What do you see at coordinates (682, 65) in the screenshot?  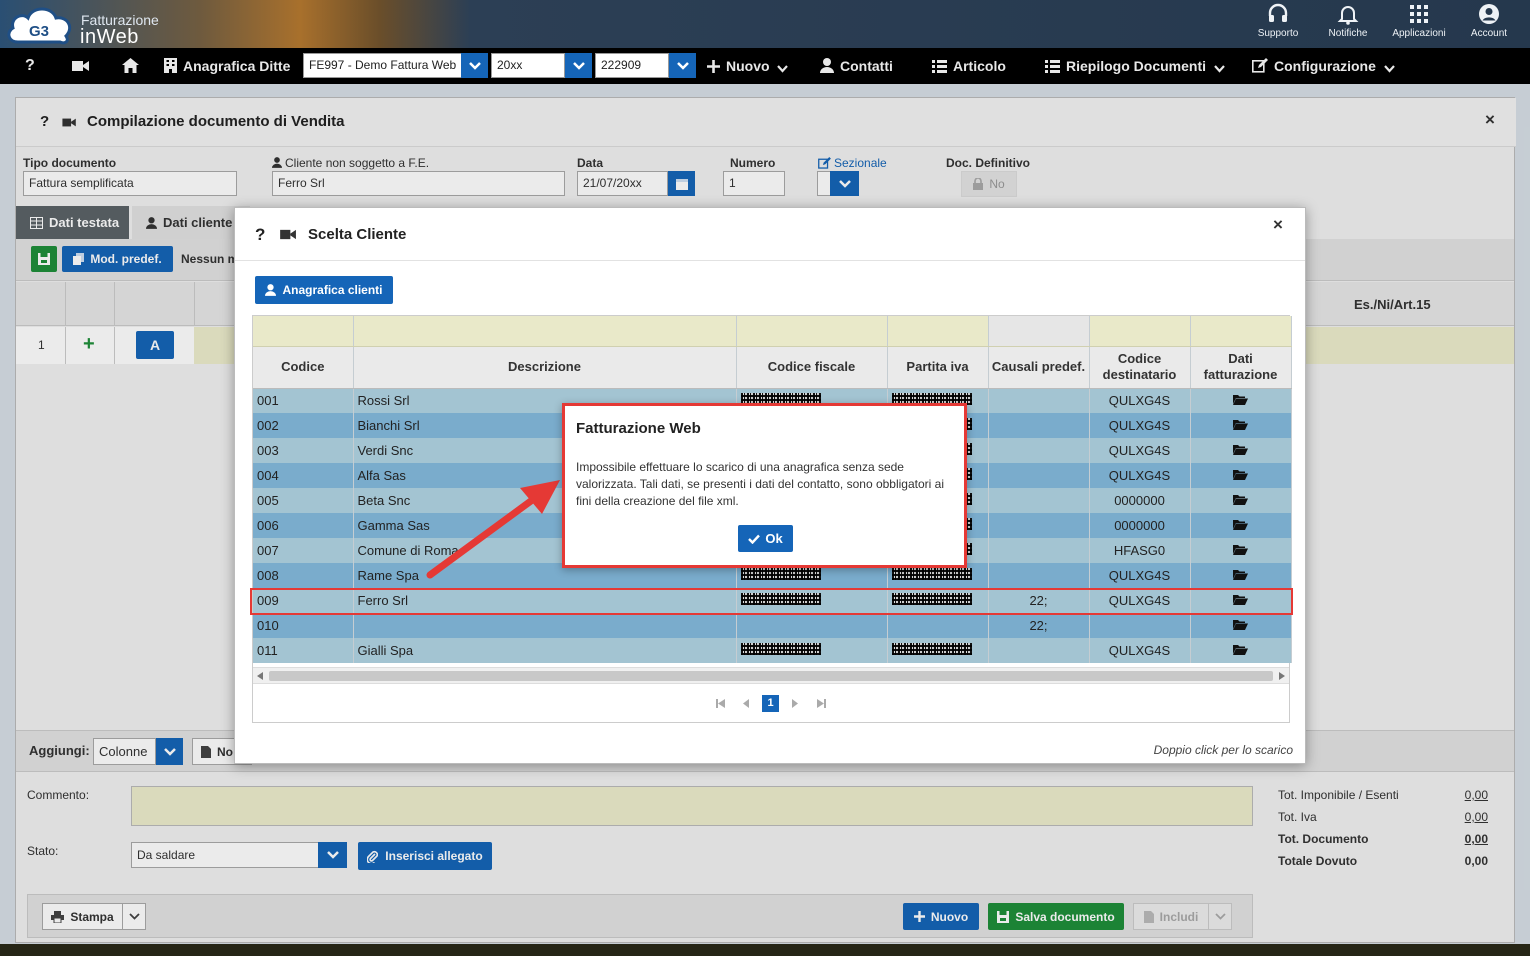 I see `code-select-toggle` at bounding box center [682, 65].